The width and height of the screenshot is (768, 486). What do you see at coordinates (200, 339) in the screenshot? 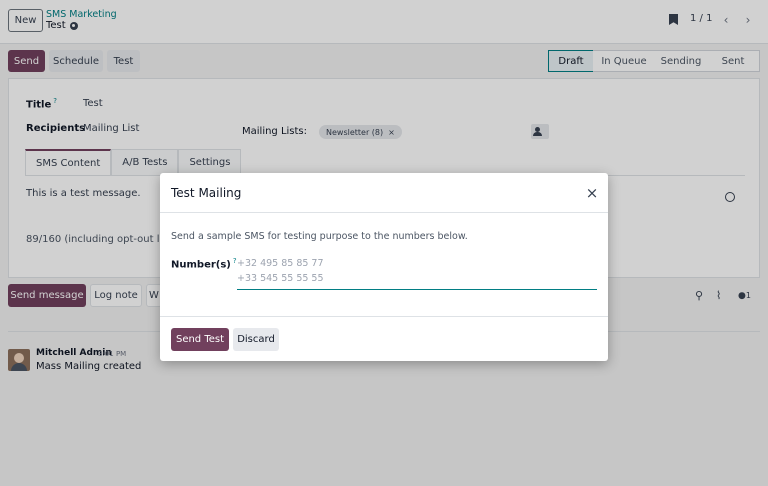
I see `send-test-button: Send Test` at bounding box center [200, 339].